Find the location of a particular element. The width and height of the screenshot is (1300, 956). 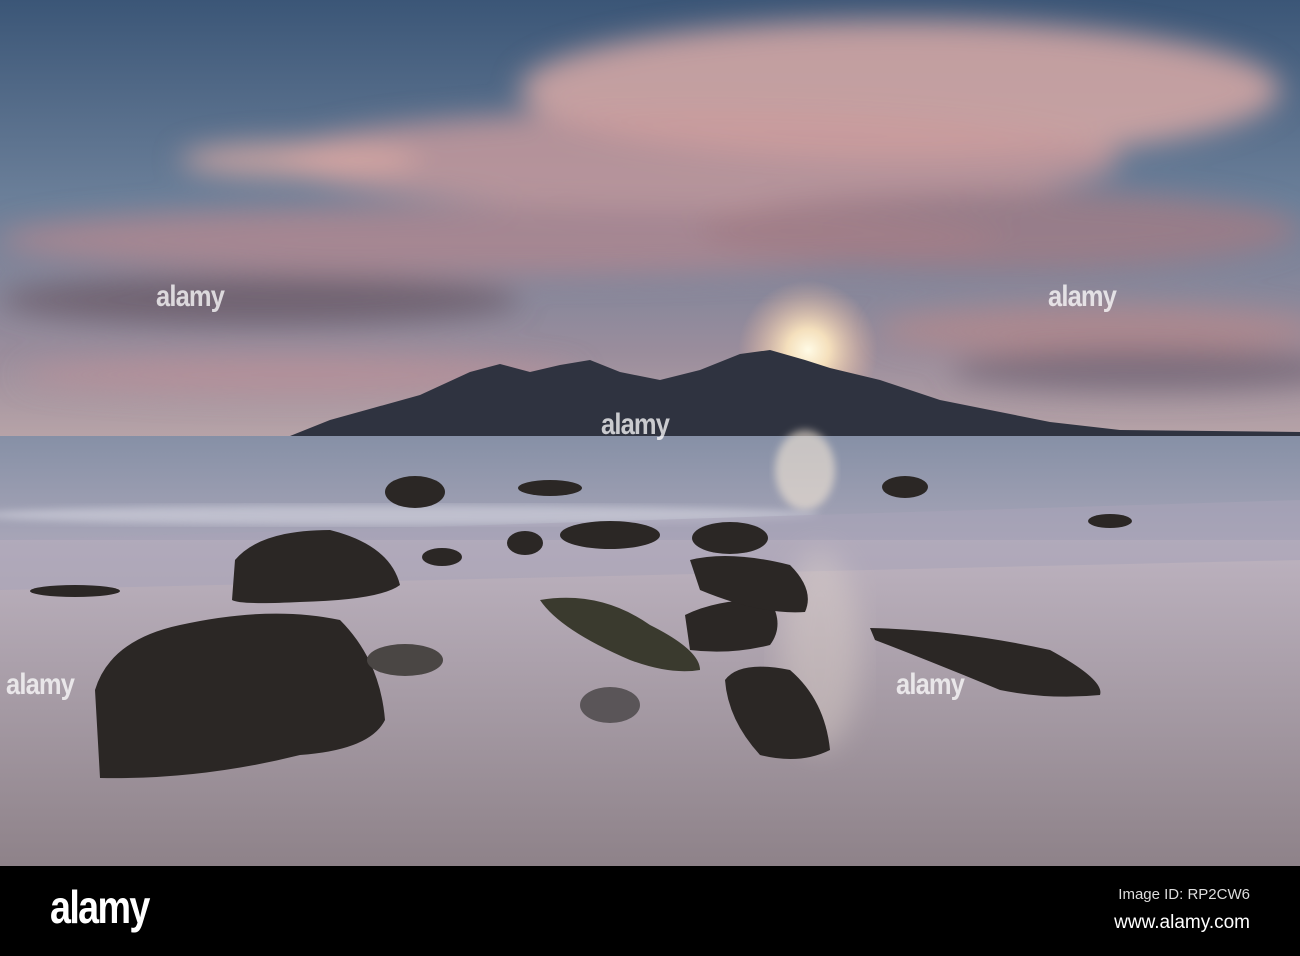

watermark-footer: alamy Image ID: RP2CW6 www.alamy.com is located at coordinates (650, 911).